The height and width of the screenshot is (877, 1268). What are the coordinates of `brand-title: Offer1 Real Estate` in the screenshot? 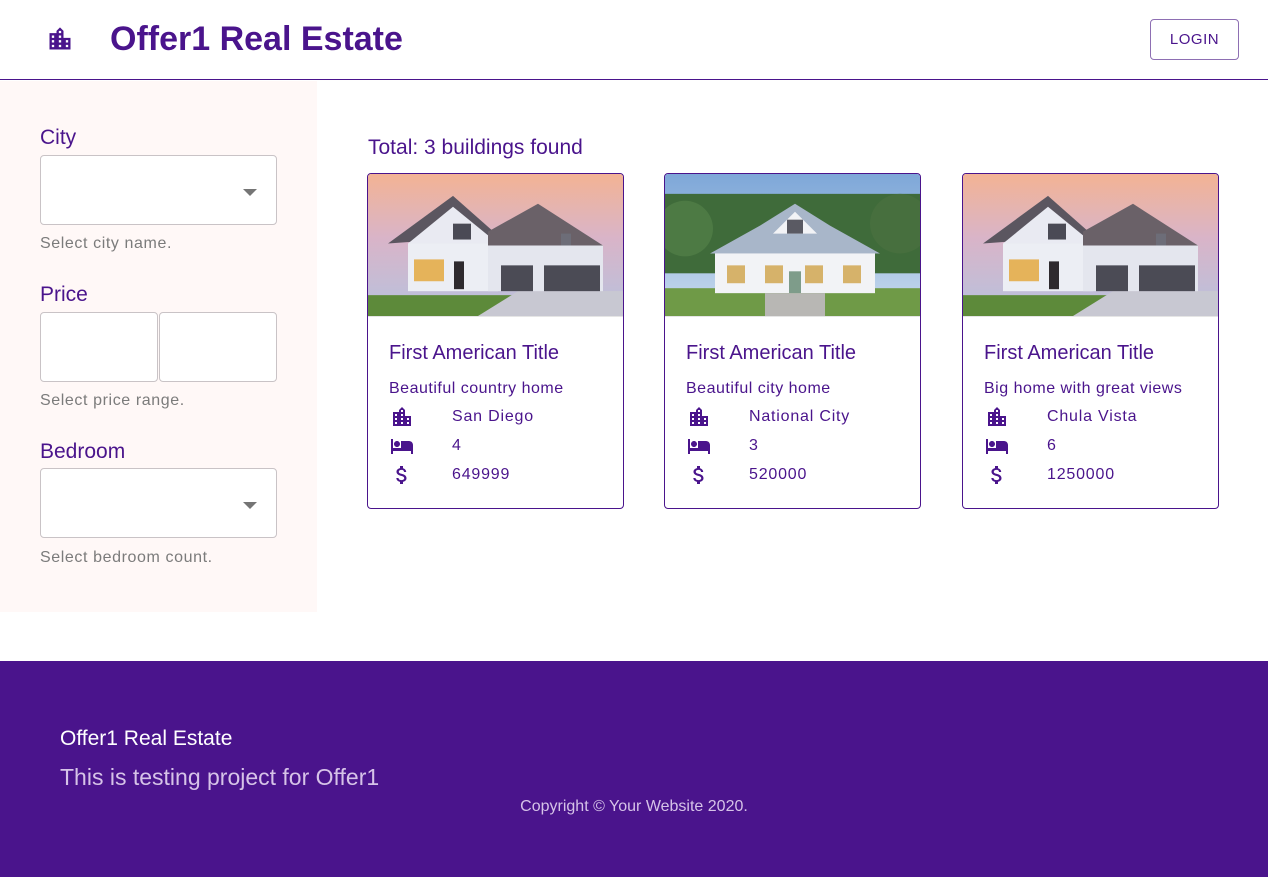 It's located at (256, 39).